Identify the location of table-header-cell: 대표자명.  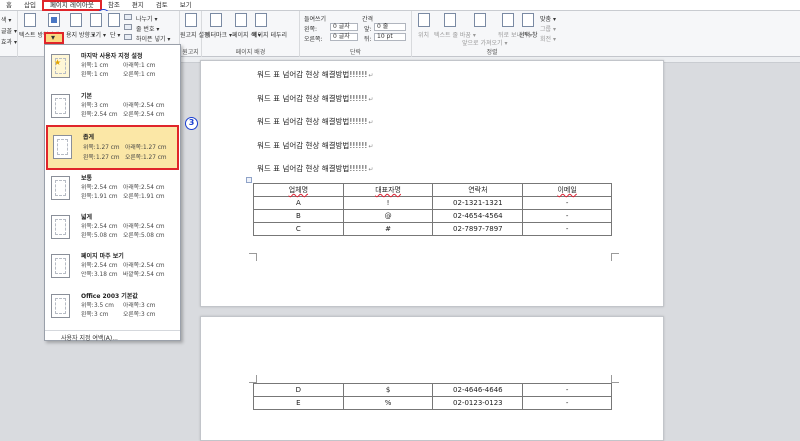
(388, 190).